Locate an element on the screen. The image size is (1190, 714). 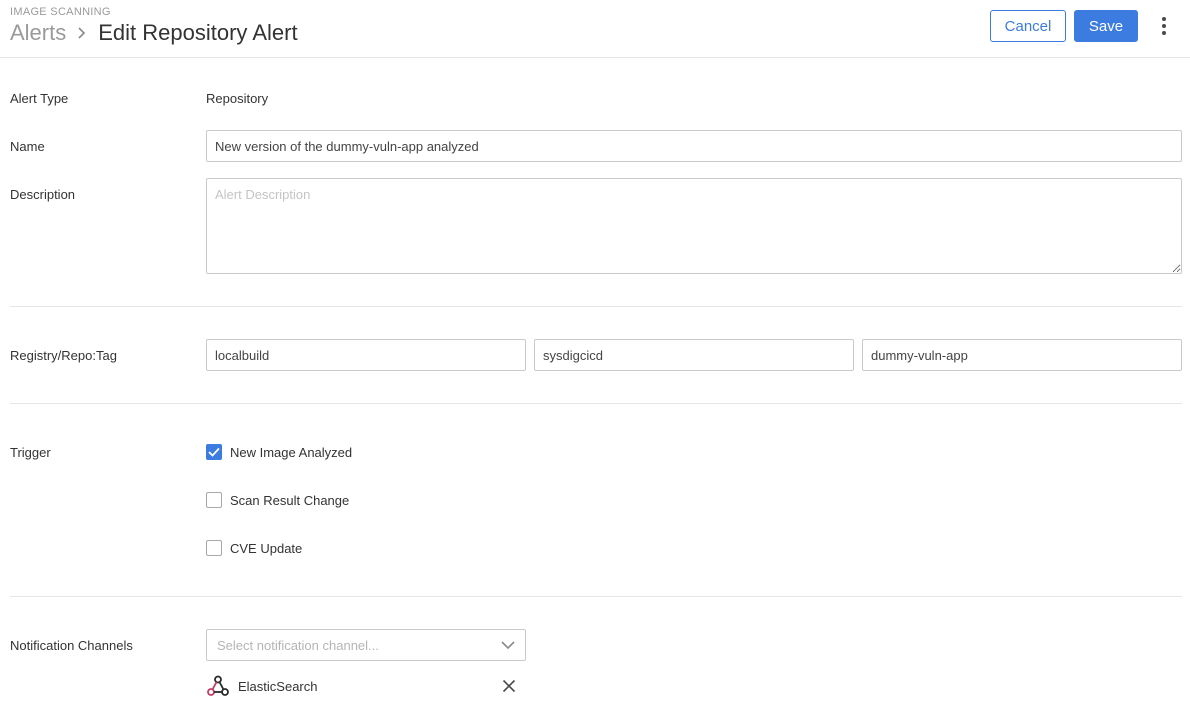
description-label: Description is located at coordinates (43, 194).